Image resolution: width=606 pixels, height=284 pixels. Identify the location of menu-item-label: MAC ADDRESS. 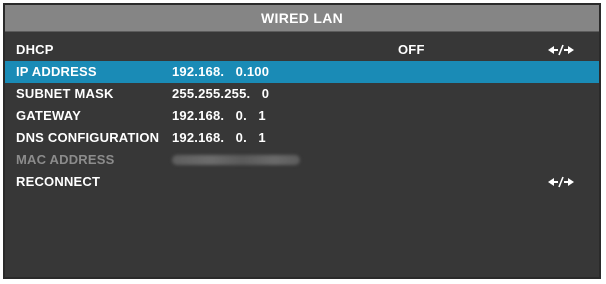
(65, 159).